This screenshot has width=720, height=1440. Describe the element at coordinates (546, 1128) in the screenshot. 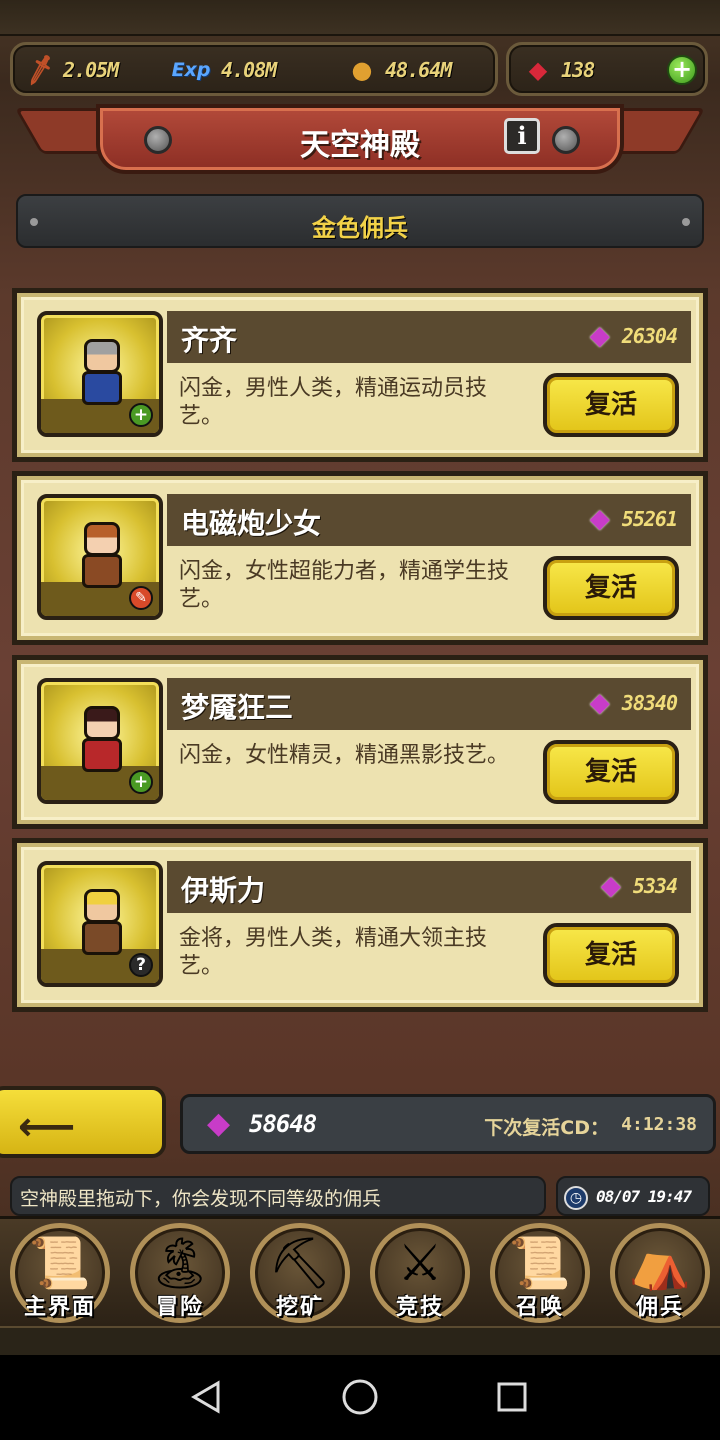

I see `cd-label: 下次复活CD：` at that location.